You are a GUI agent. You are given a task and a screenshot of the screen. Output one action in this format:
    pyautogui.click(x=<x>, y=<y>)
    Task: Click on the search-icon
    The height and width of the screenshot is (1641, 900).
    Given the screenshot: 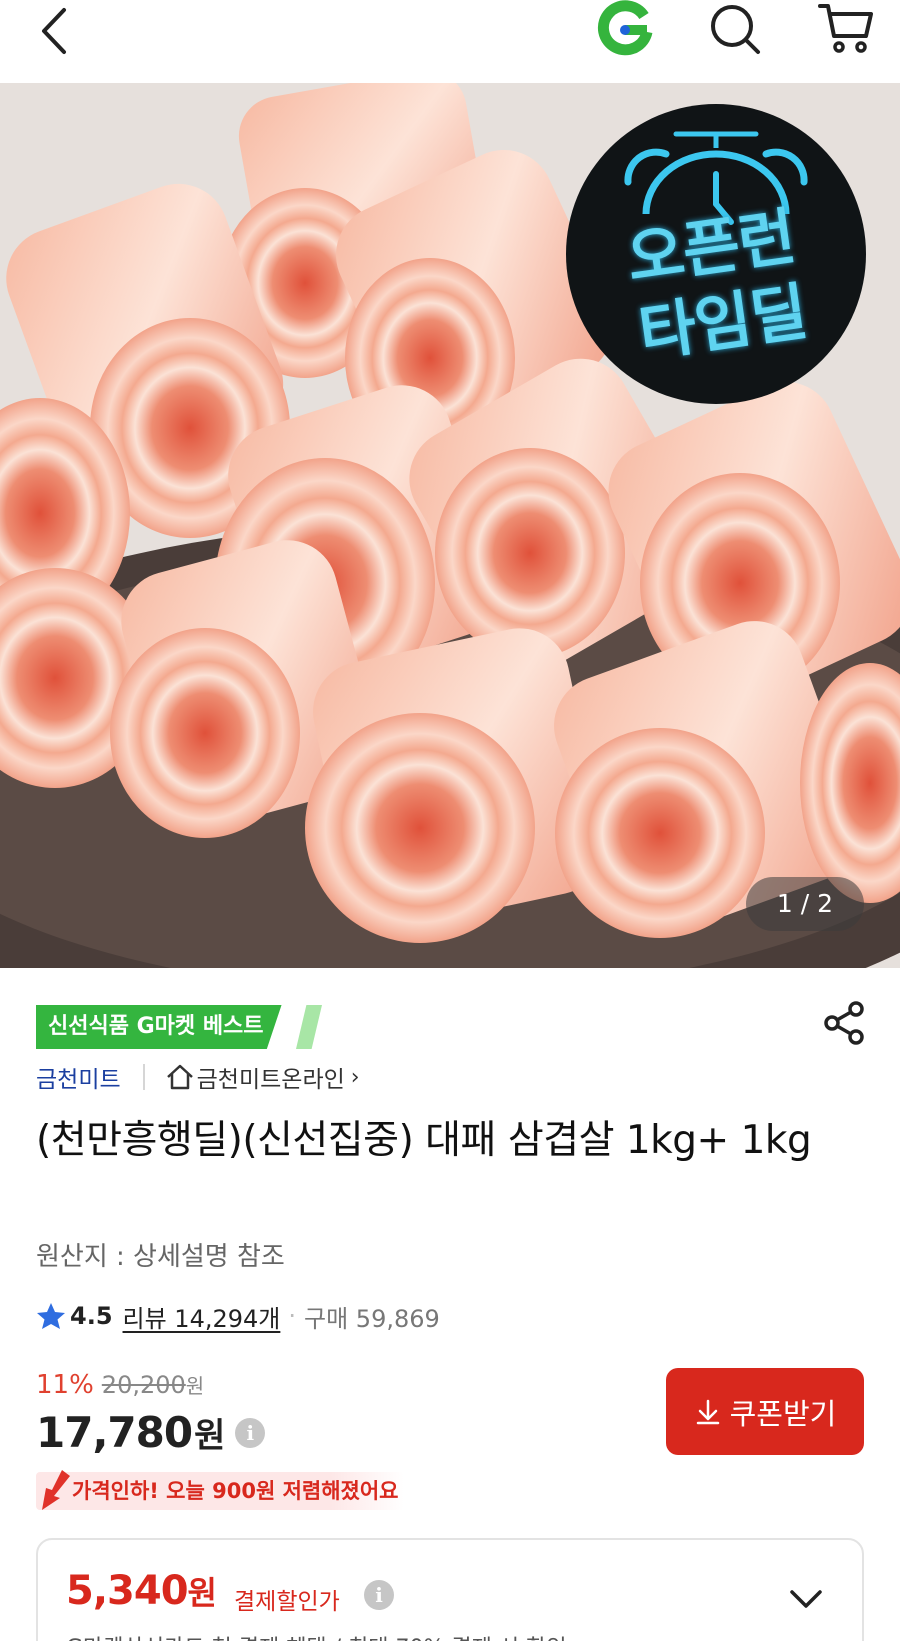 What is the action you would take?
    pyautogui.click(x=735, y=29)
    